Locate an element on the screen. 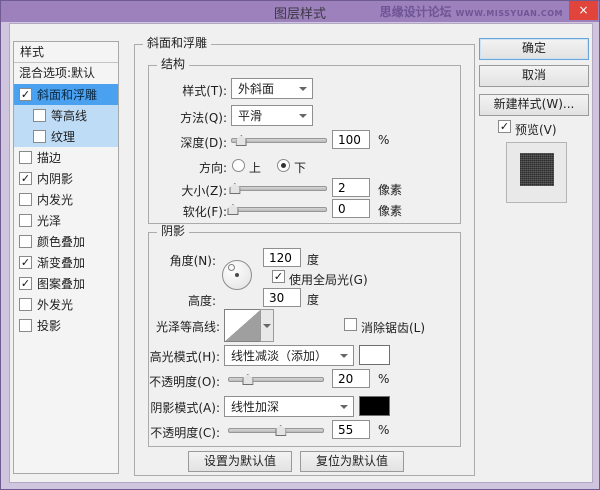 Image resolution: width=600 pixels, height=490 pixels. shadow-mode-value: 线性加深 is located at coordinates (255, 407).